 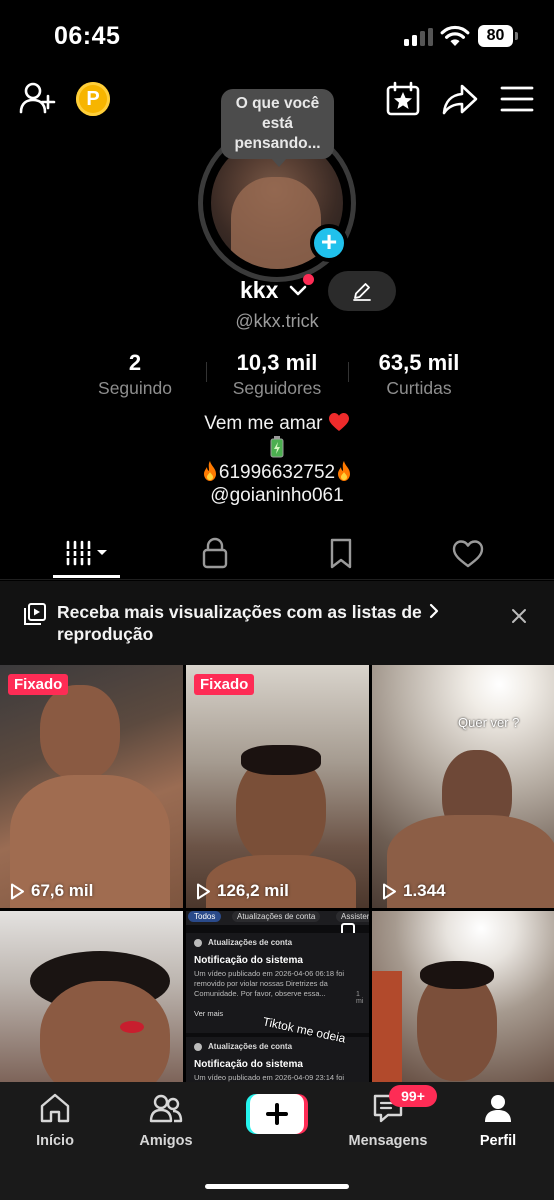 I want to click on battery-icon: 80, so click(x=498, y=36).